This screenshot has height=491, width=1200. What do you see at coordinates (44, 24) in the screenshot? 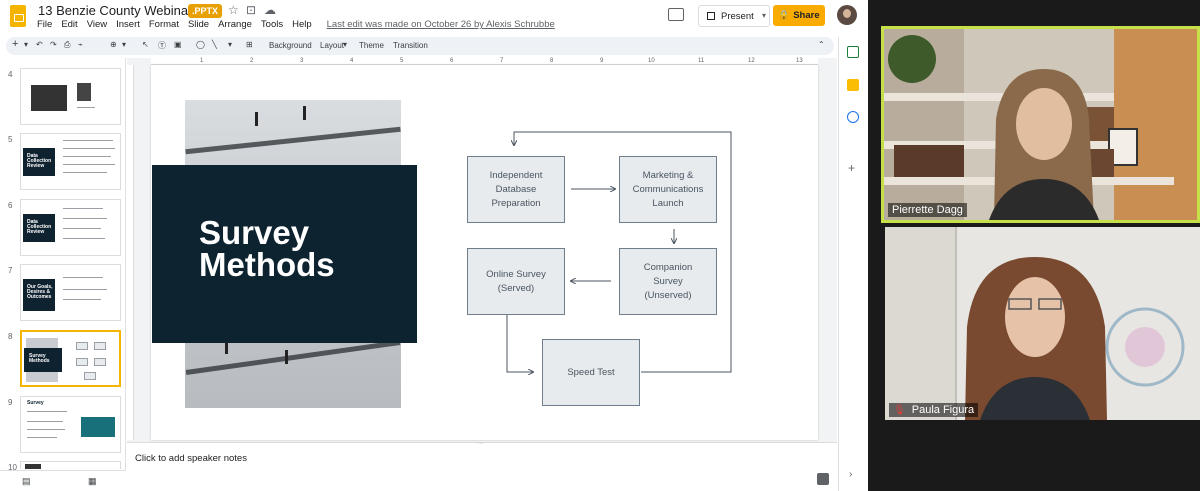
I see `menu-file: File` at bounding box center [44, 24].